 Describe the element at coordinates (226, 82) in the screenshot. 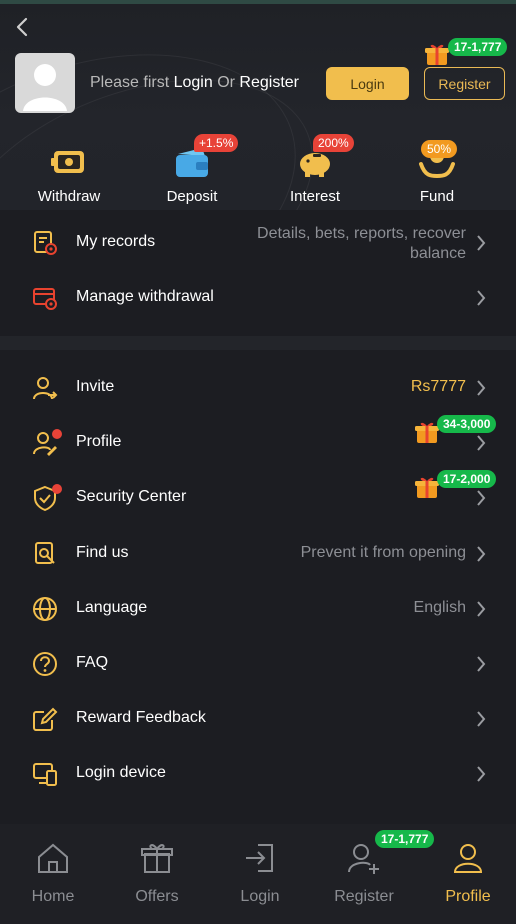

I see `prompt-or: Or` at that location.